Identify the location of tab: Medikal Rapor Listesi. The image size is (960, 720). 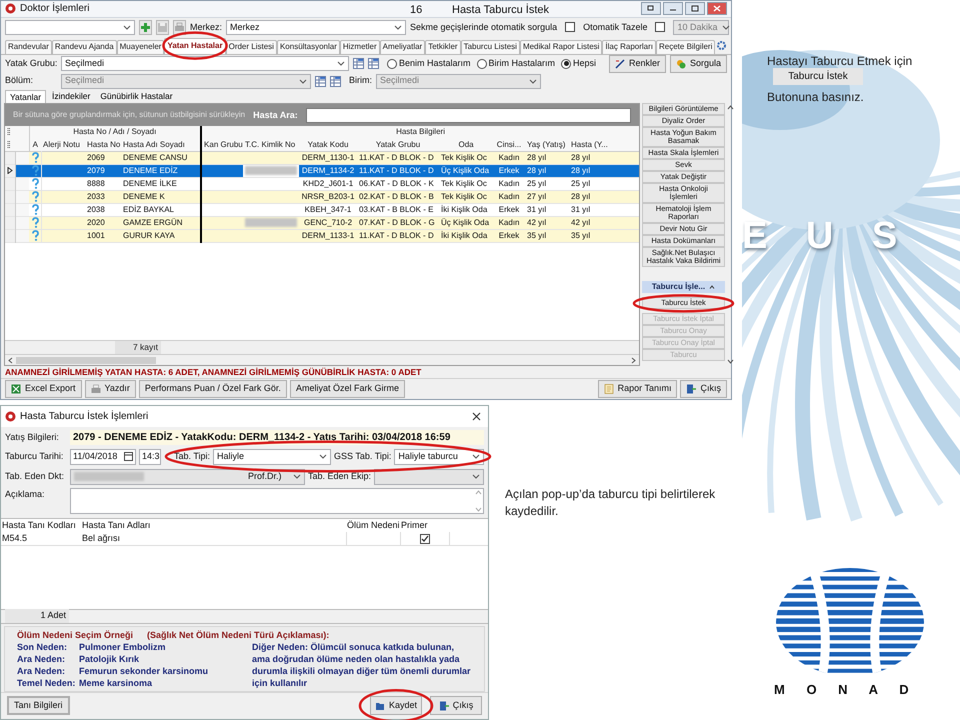
(561, 47).